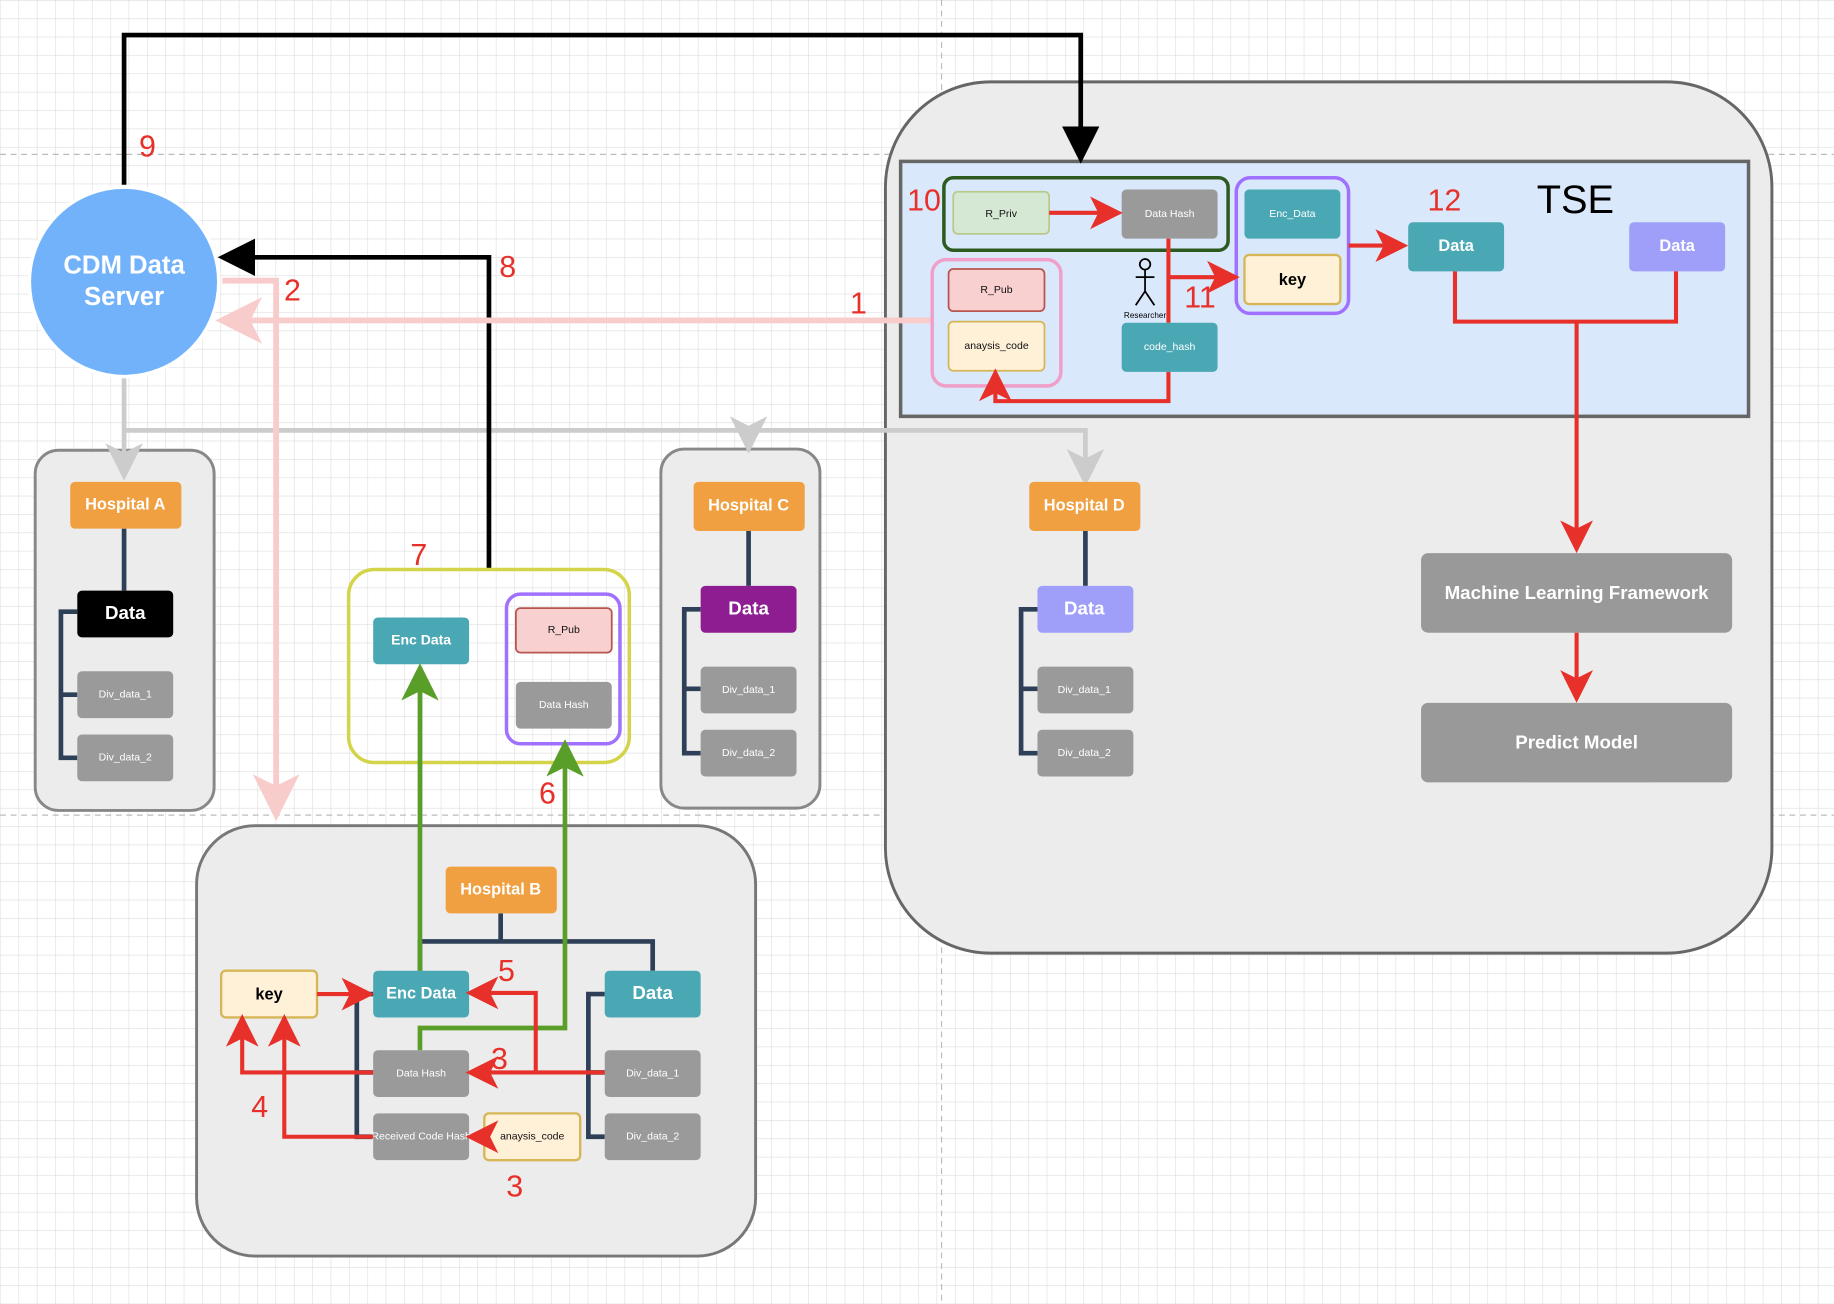  Describe the element at coordinates (125, 505) in the screenshot. I see `hospital-a-label: Hospital A` at that location.